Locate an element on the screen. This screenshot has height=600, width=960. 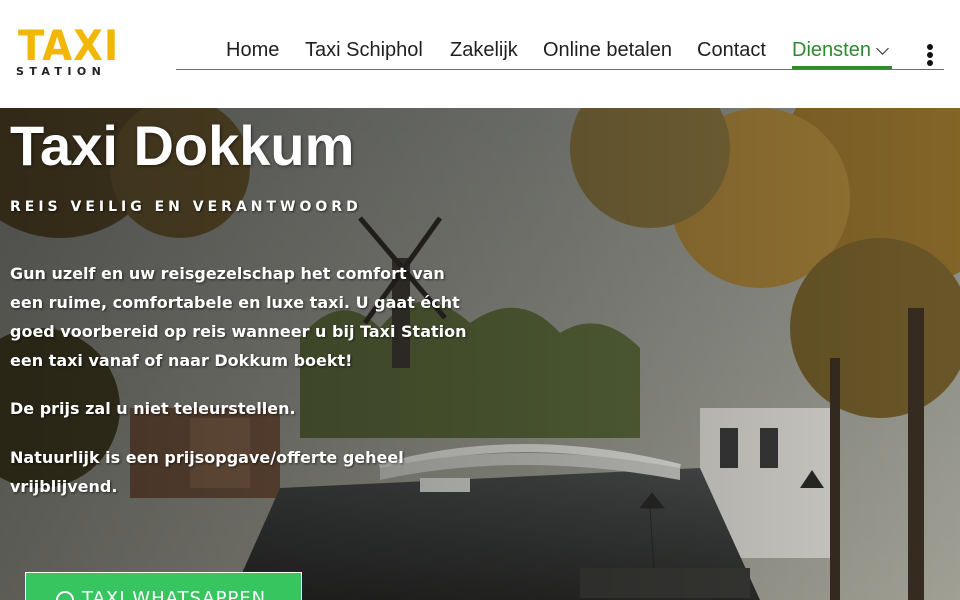
whatsapp-icon is located at coordinates (65, 595).